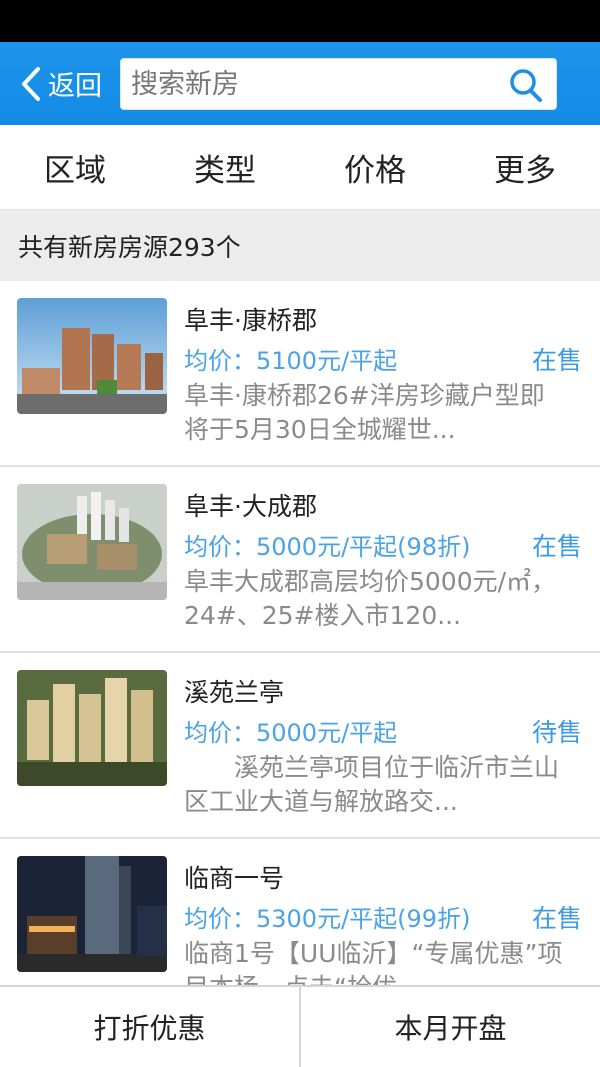  Describe the element at coordinates (314, 84) in the screenshot. I see `search-input` at that location.